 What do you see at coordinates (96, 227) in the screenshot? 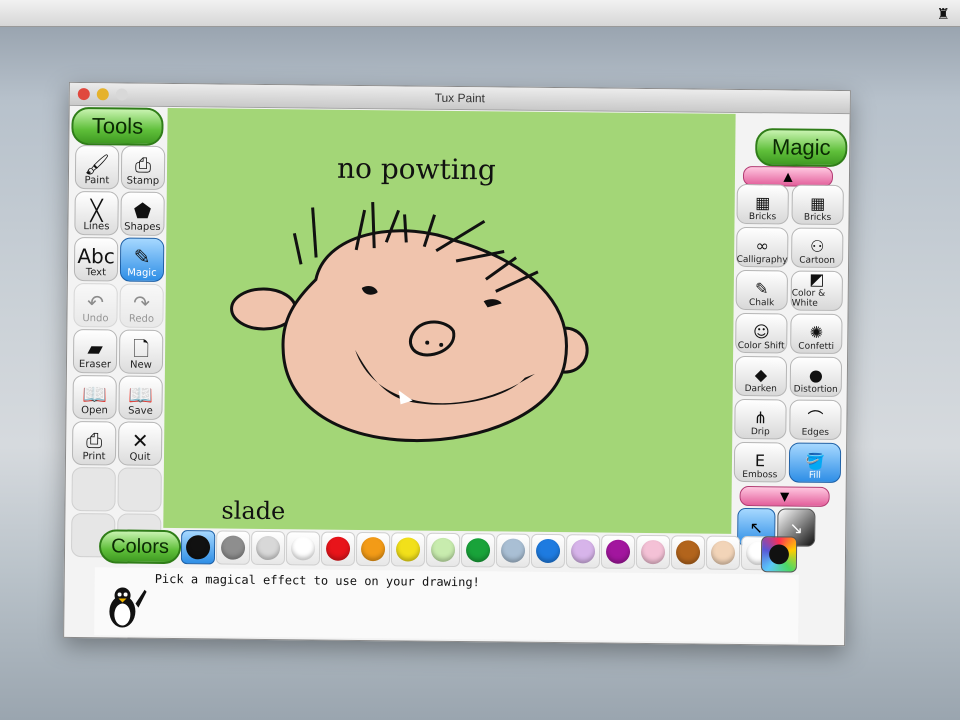
I see `tool-label: Lines` at bounding box center [96, 227].